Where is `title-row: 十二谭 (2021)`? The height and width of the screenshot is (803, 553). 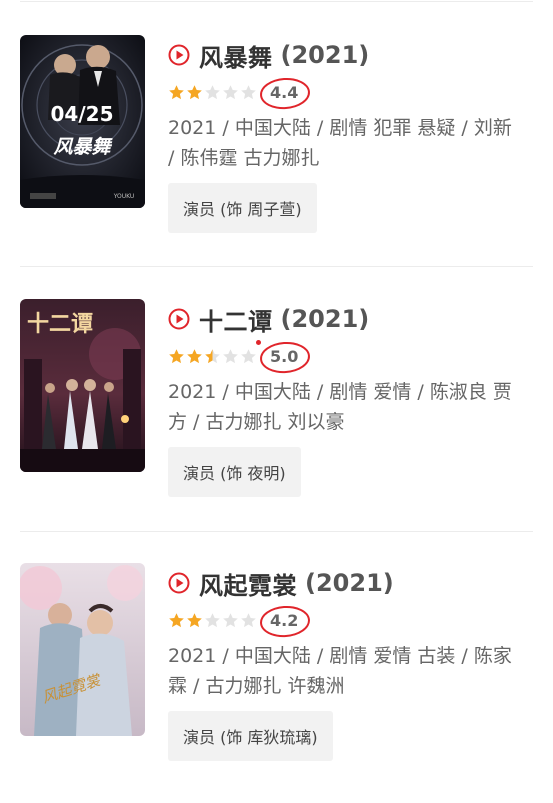 title-row: 十二谭 (2021) is located at coordinates (269, 319).